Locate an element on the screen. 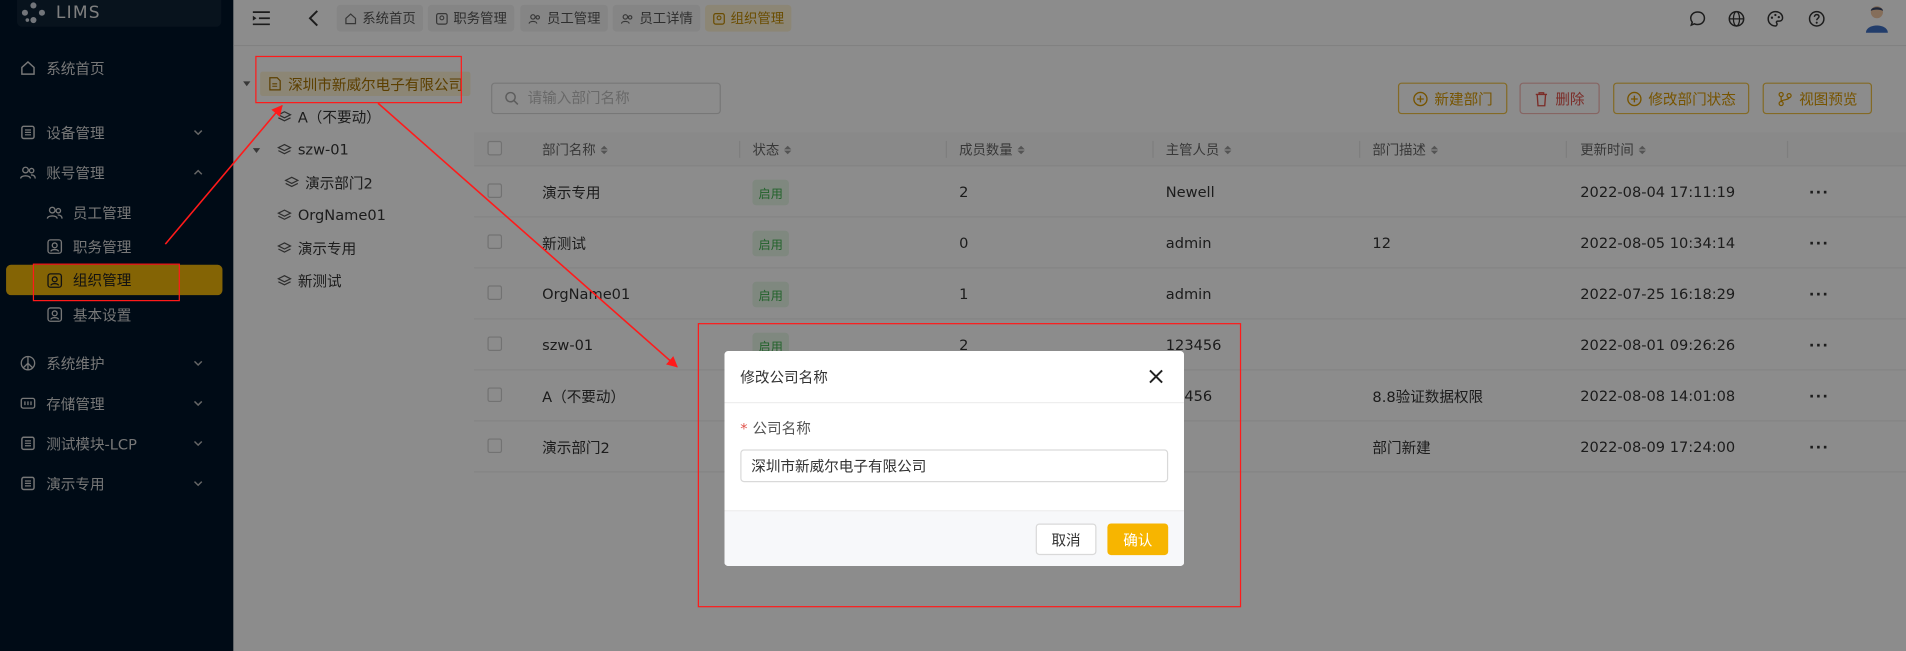 The width and height of the screenshot is (1906, 651). annotation-box-tree-root is located at coordinates (358, 79).